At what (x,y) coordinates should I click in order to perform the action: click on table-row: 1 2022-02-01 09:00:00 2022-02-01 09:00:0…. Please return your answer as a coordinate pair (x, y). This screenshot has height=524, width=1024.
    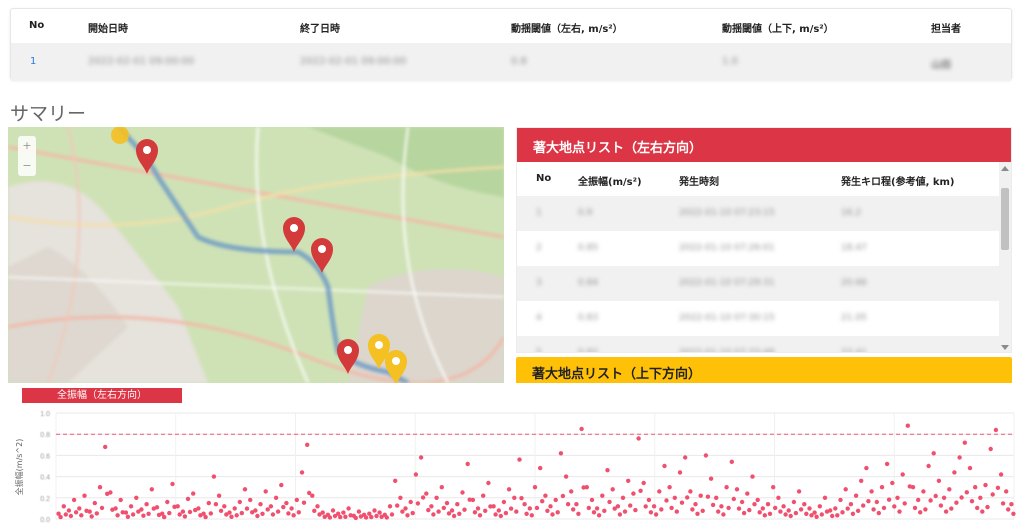
    Looking at the image, I should click on (511, 62).